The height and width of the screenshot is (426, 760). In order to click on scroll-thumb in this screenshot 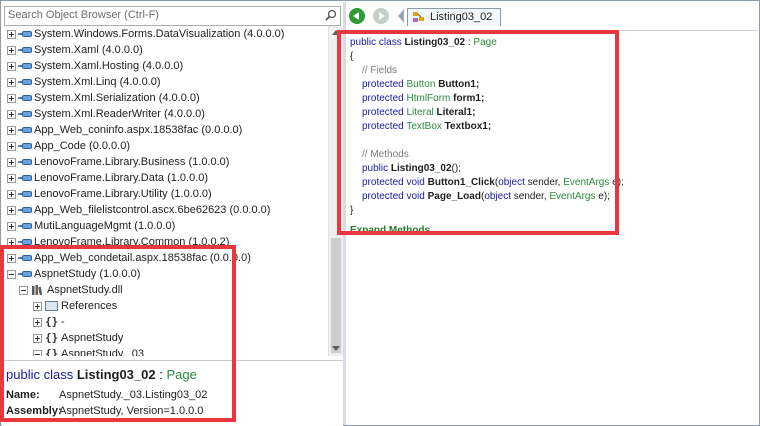, I will do `click(336, 295)`.